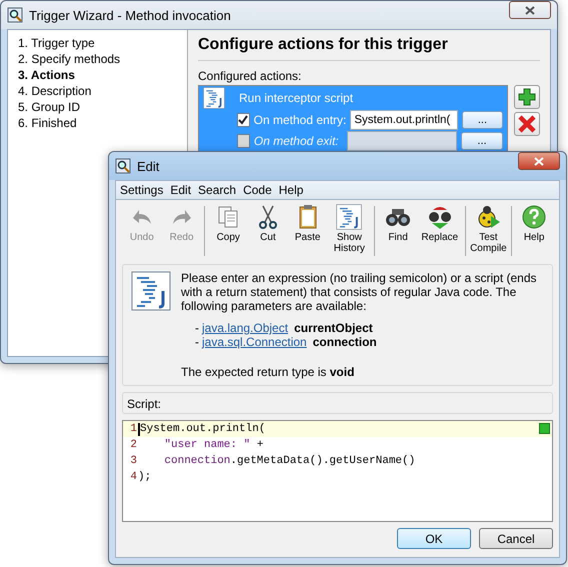 Image resolution: width=568 pixels, height=567 pixels. Describe the element at coordinates (213, 445) in the screenshot. I see `code-line: "user name: " +` at that location.